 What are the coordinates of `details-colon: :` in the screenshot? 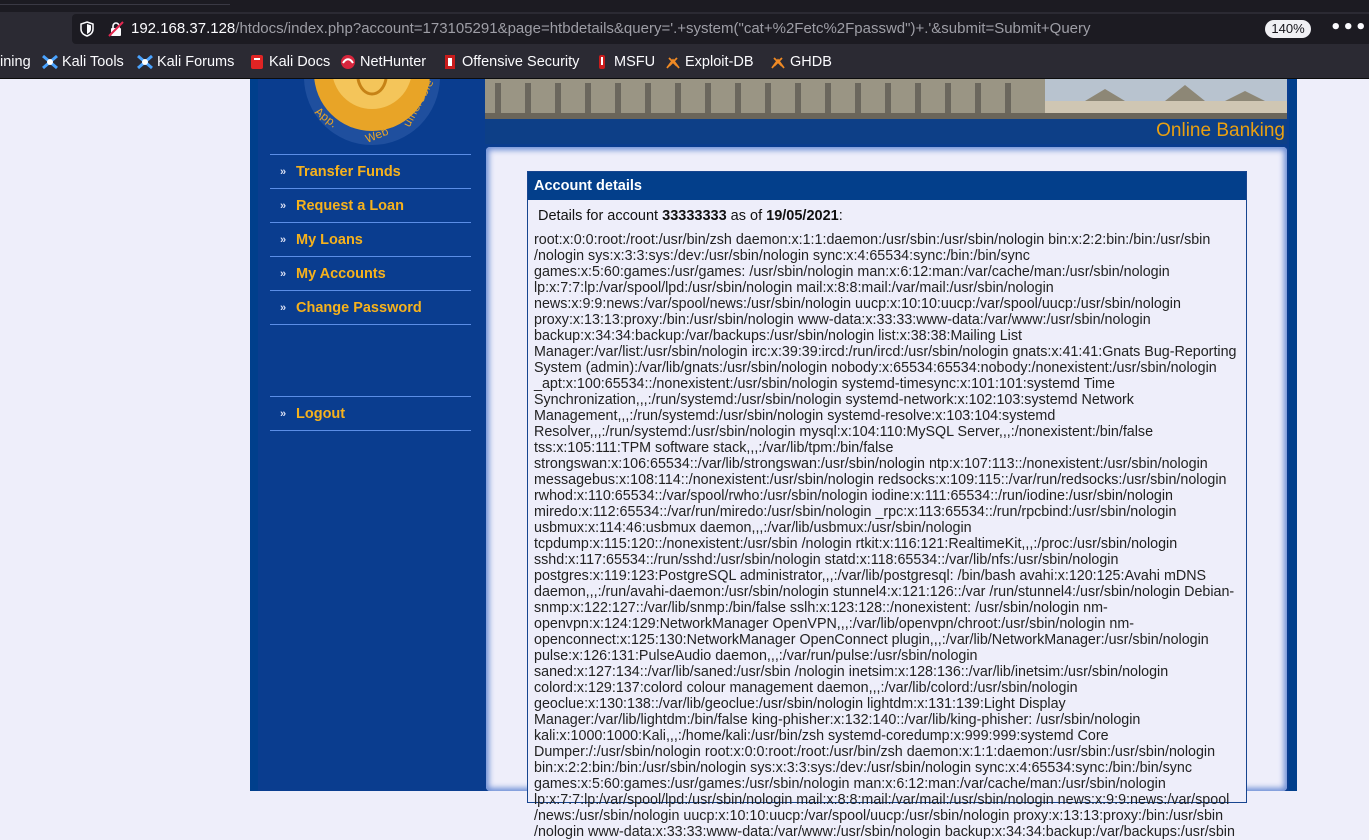 It's located at (840, 216).